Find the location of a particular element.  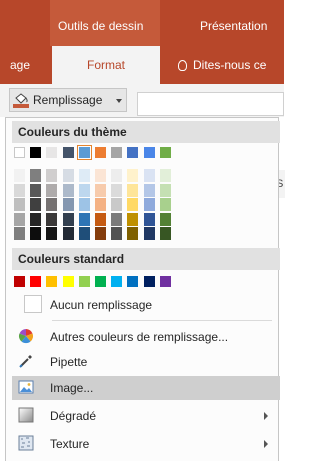

tab-partial: age is located at coordinates (20, 65).